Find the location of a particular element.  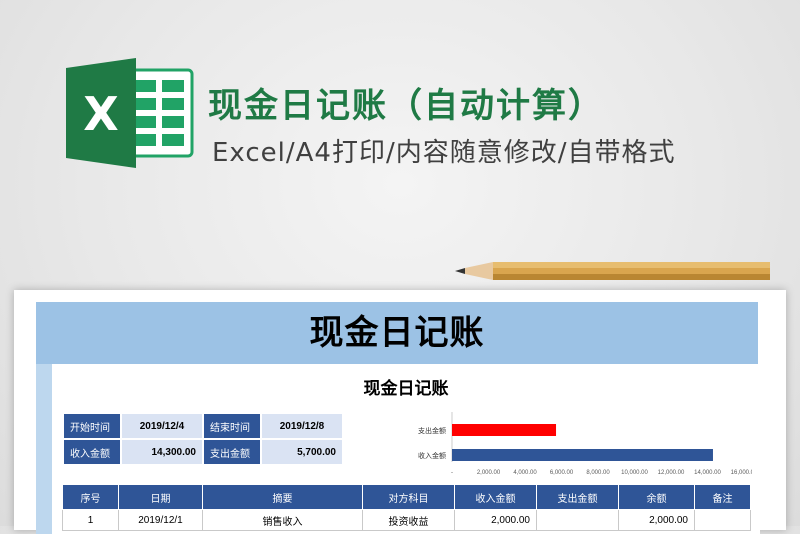

sheet-header-title: 现金日记账 is located at coordinates (397, 333).